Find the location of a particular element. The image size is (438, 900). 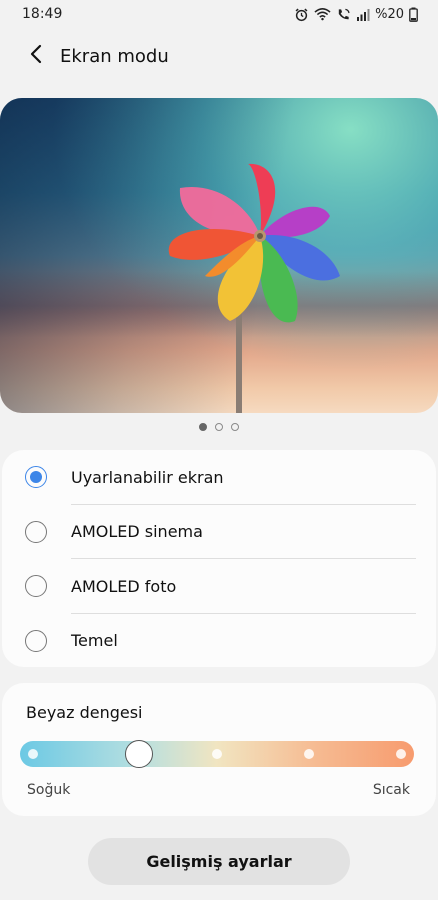

white-balance-slider is located at coordinates (217, 754).